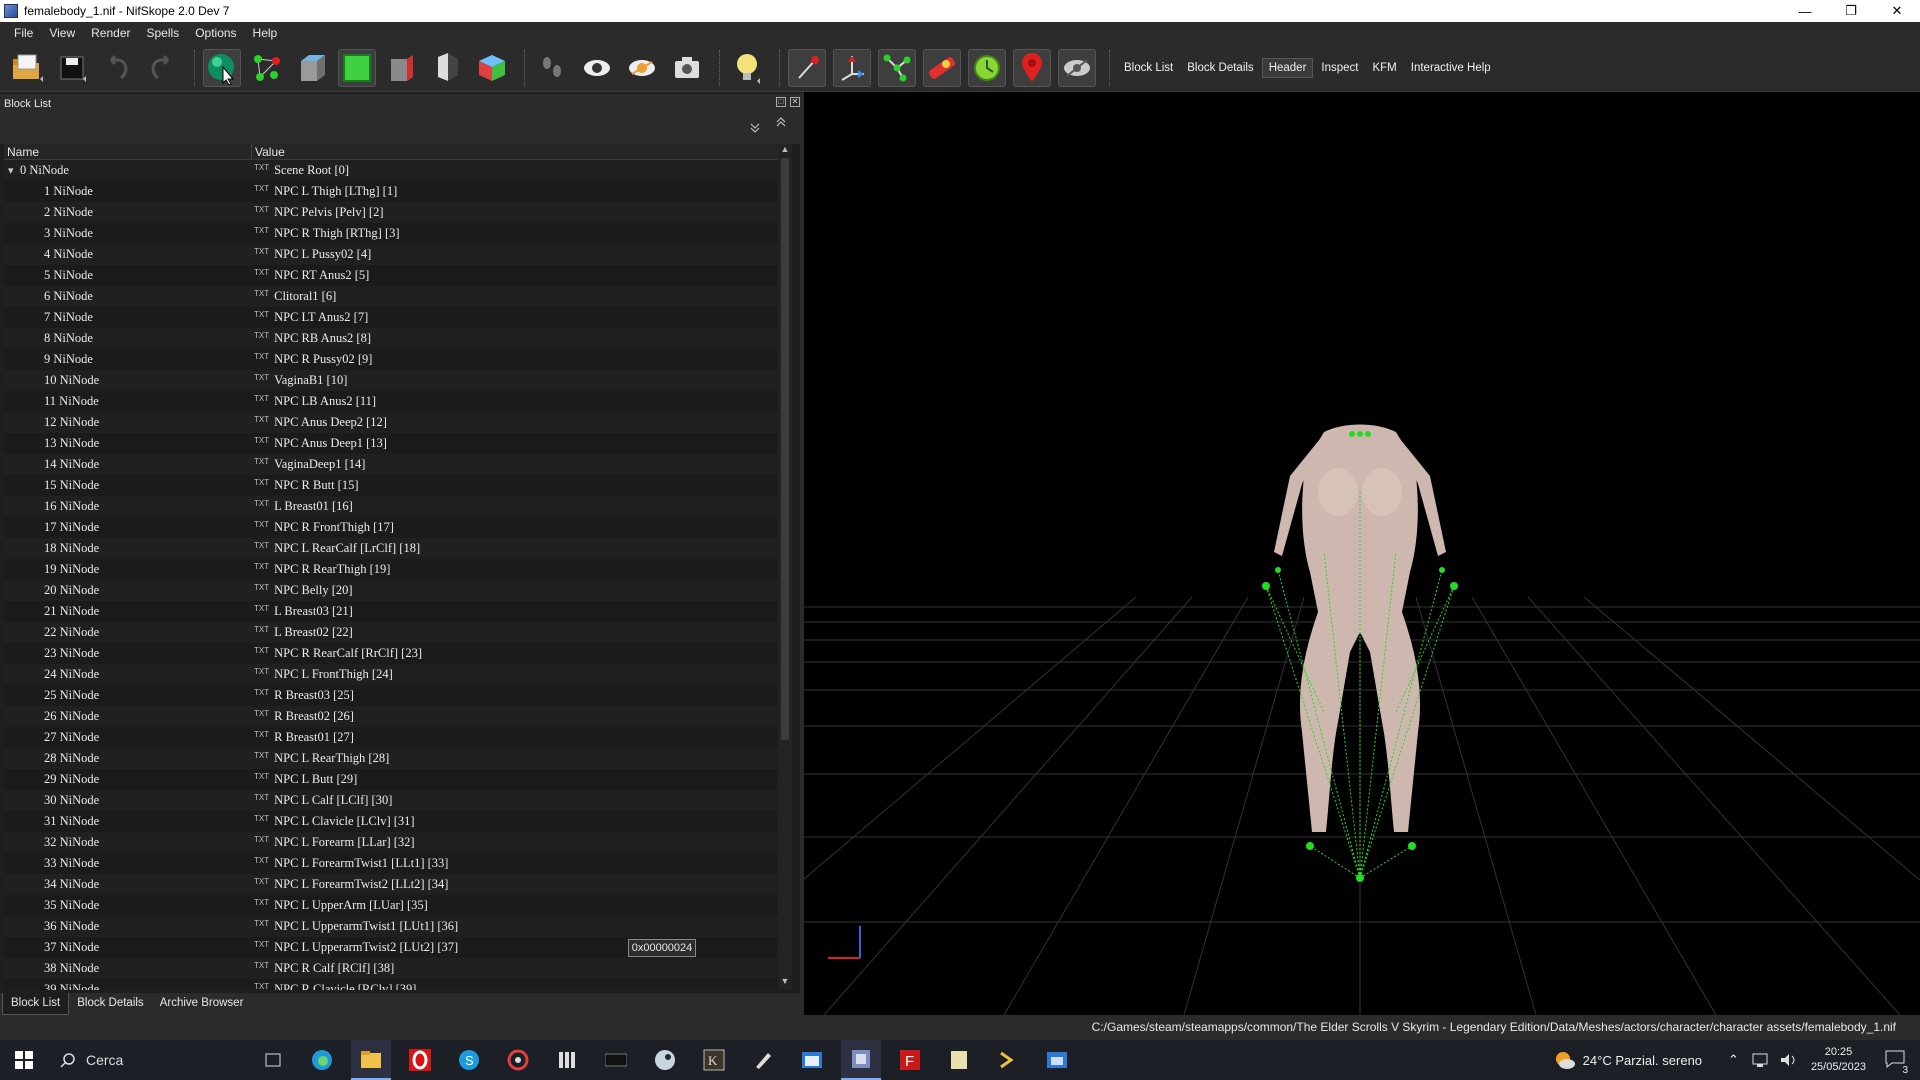  Describe the element at coordinates (1897, 1062) in the screenshot. I see `notifications-icon: 3` at that location.